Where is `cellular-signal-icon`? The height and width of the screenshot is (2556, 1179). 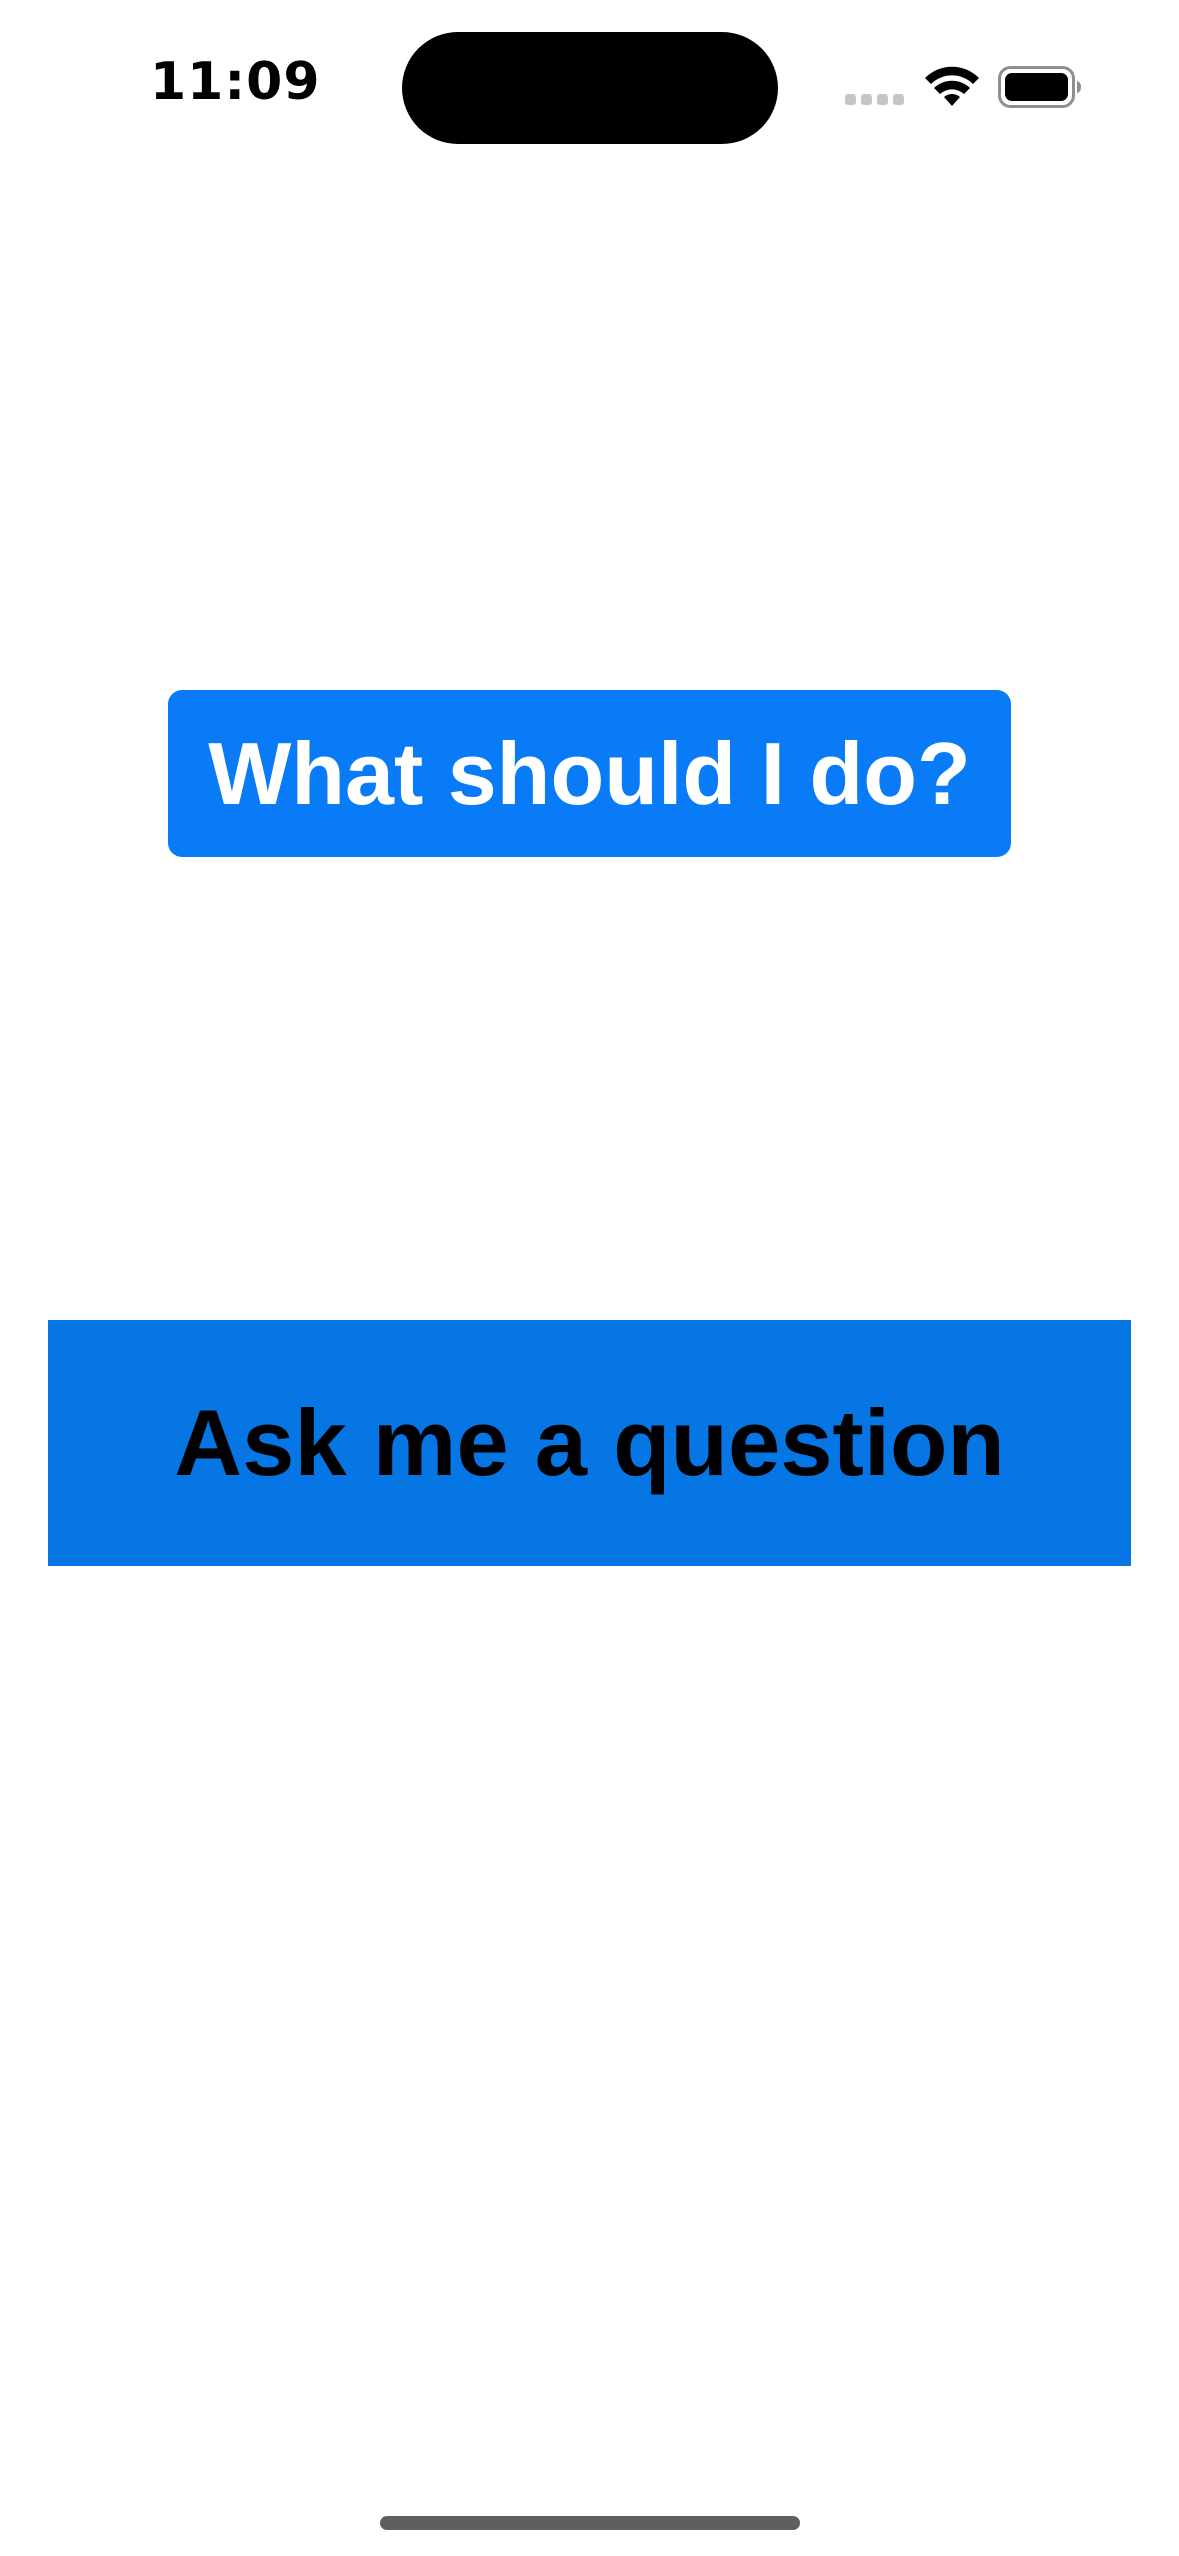
cellular-signal-icon is located at coordinates (875, 101).